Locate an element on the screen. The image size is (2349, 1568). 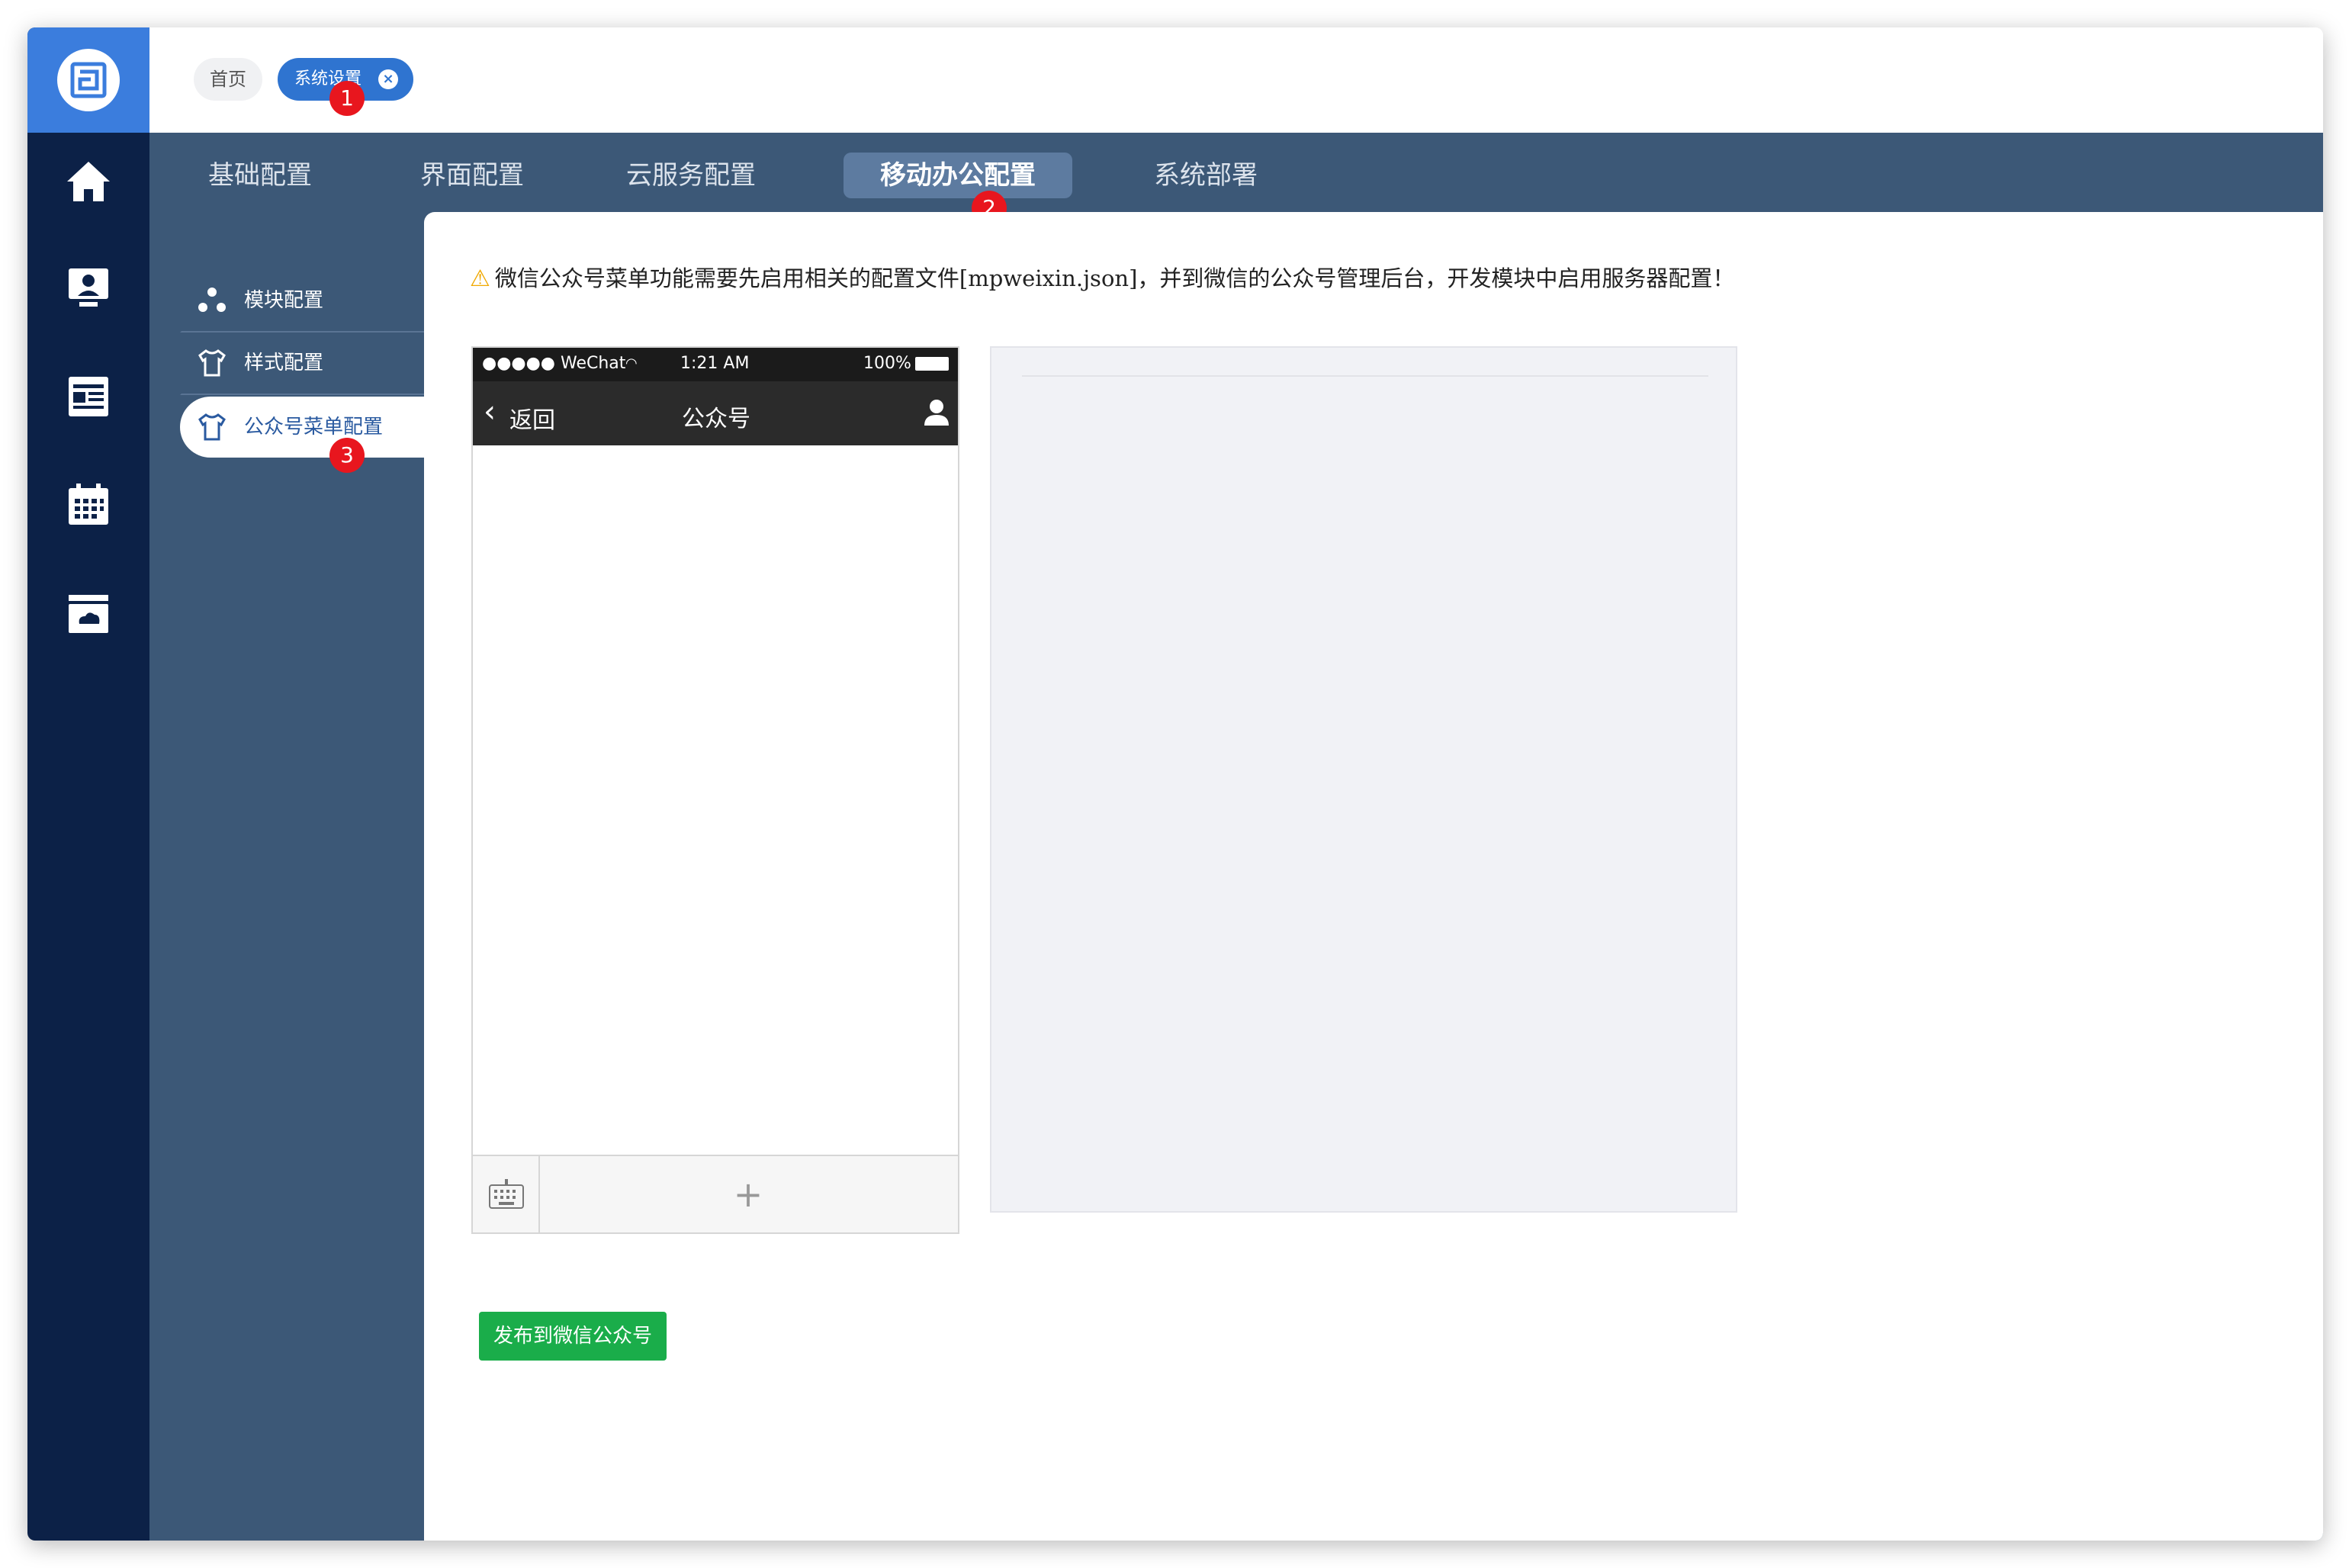
tab-ui-config: 界面配置 is located at coordinates (472, 175).